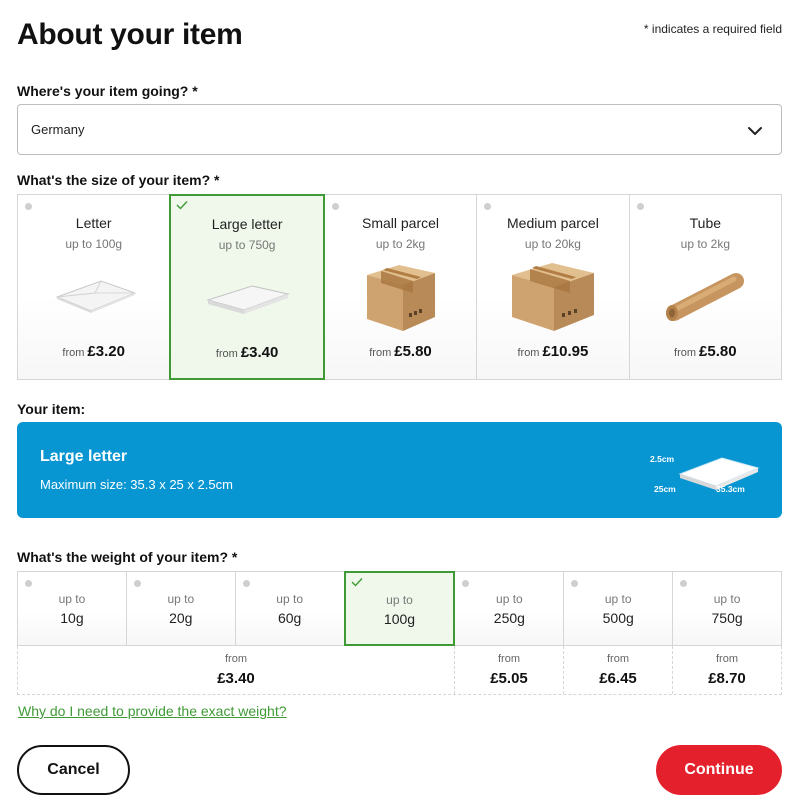  Describe the element at coordinates (552, 244) in the screenshot. I see `size-limit: up to 20kg` at that location.